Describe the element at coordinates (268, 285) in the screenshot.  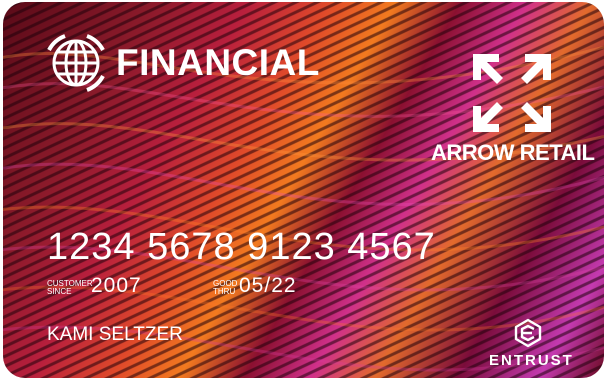
I see `good-thru-value: 05/22` at that location.